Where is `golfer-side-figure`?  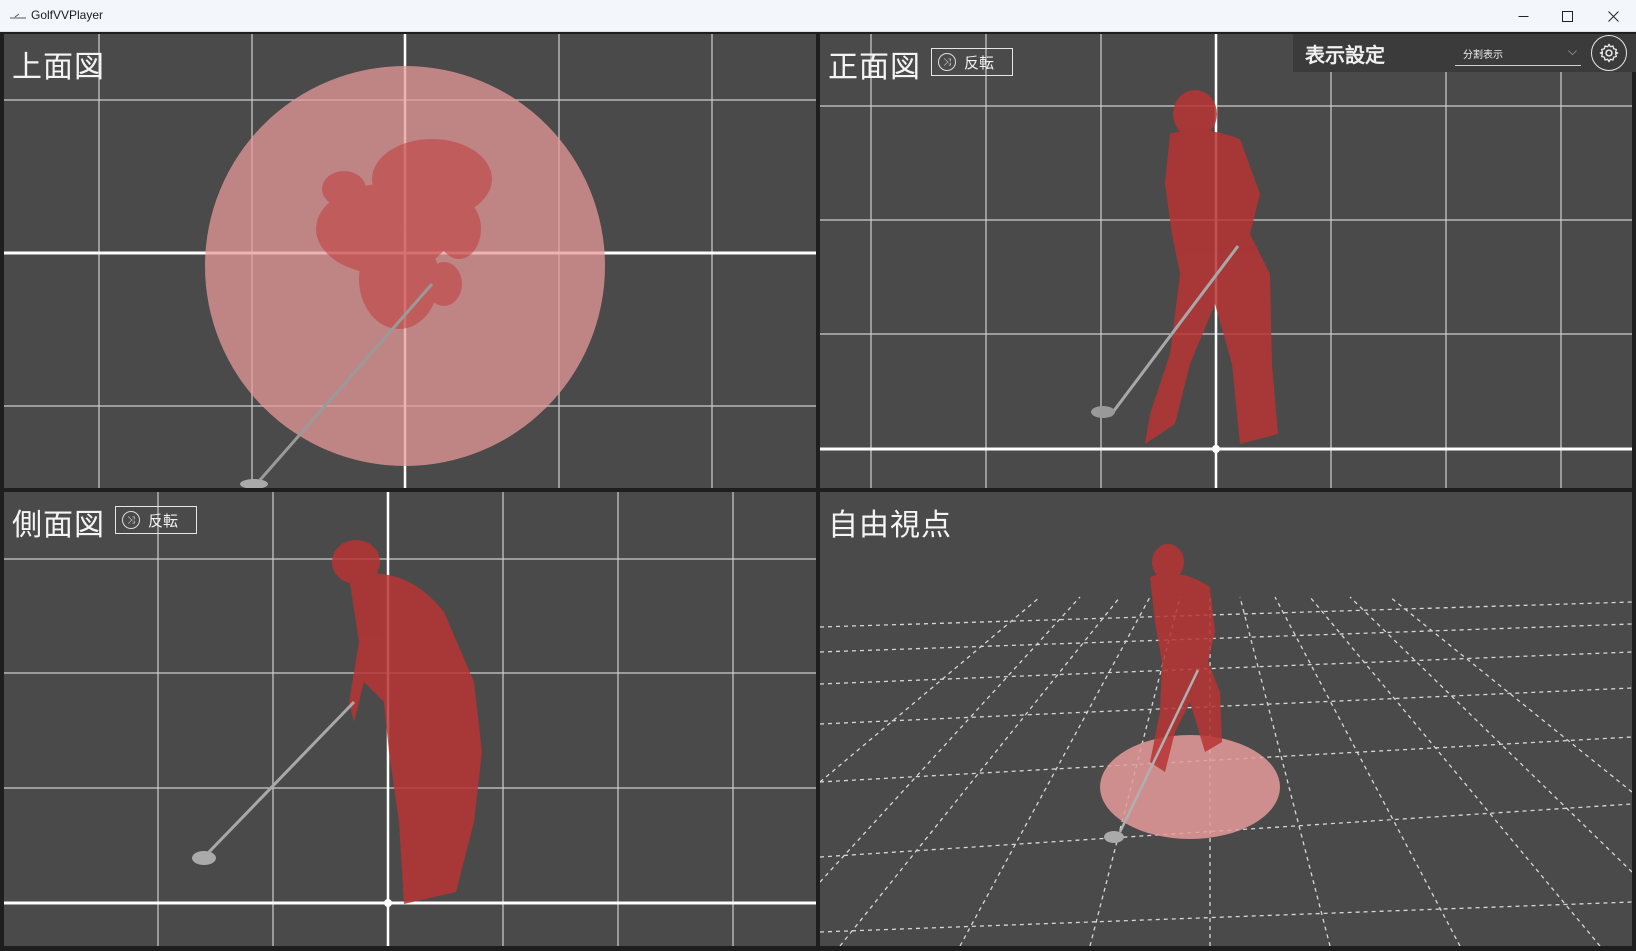
golfer-side-figure is located at coordinates (407, 722).